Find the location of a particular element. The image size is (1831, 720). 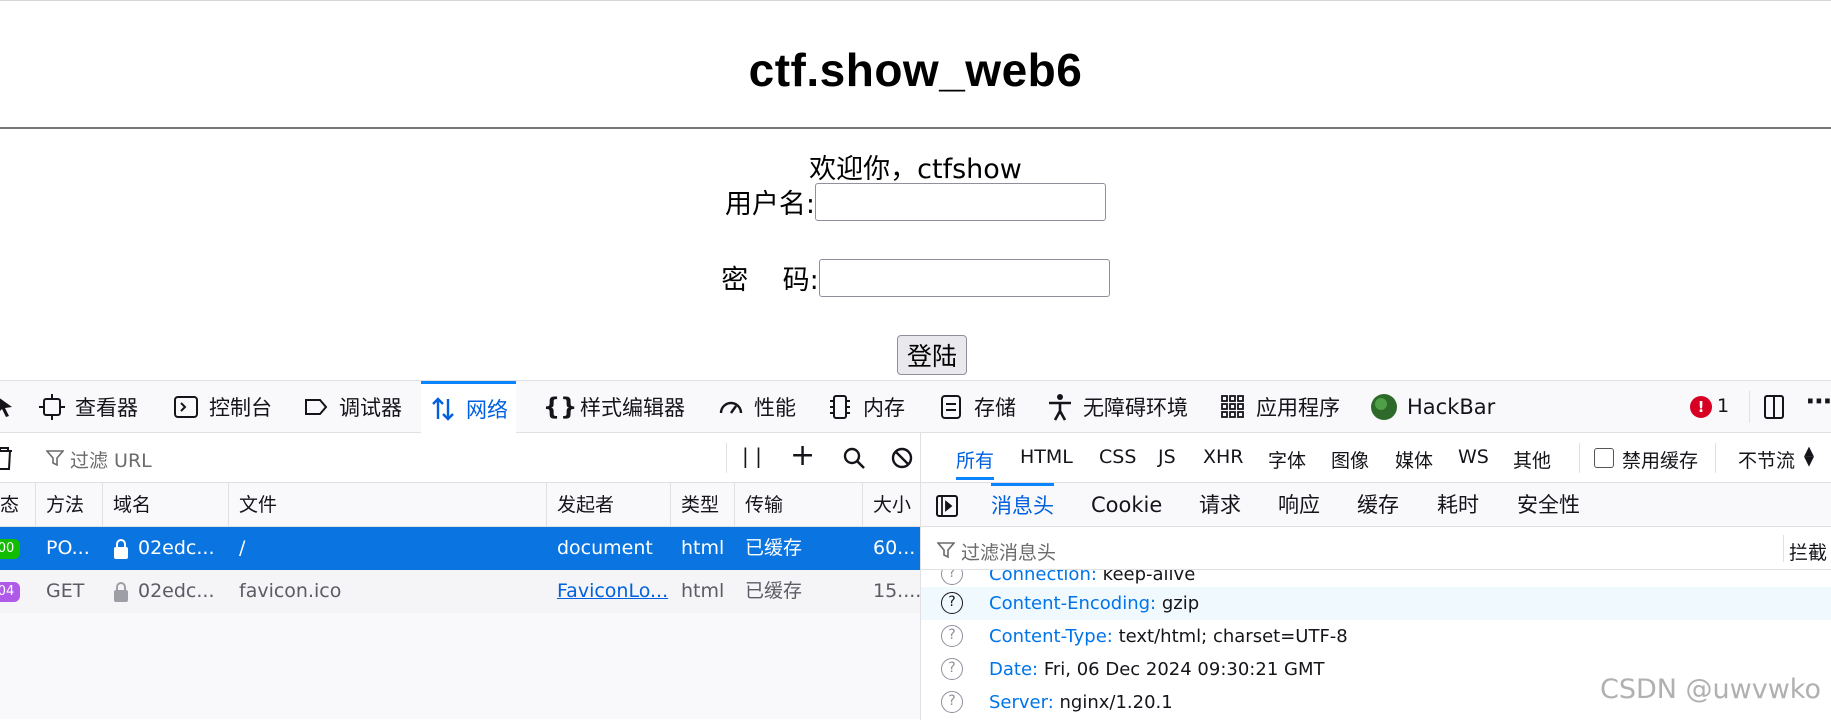

type-filter-js: JS is located at coordinates (1167, 457).